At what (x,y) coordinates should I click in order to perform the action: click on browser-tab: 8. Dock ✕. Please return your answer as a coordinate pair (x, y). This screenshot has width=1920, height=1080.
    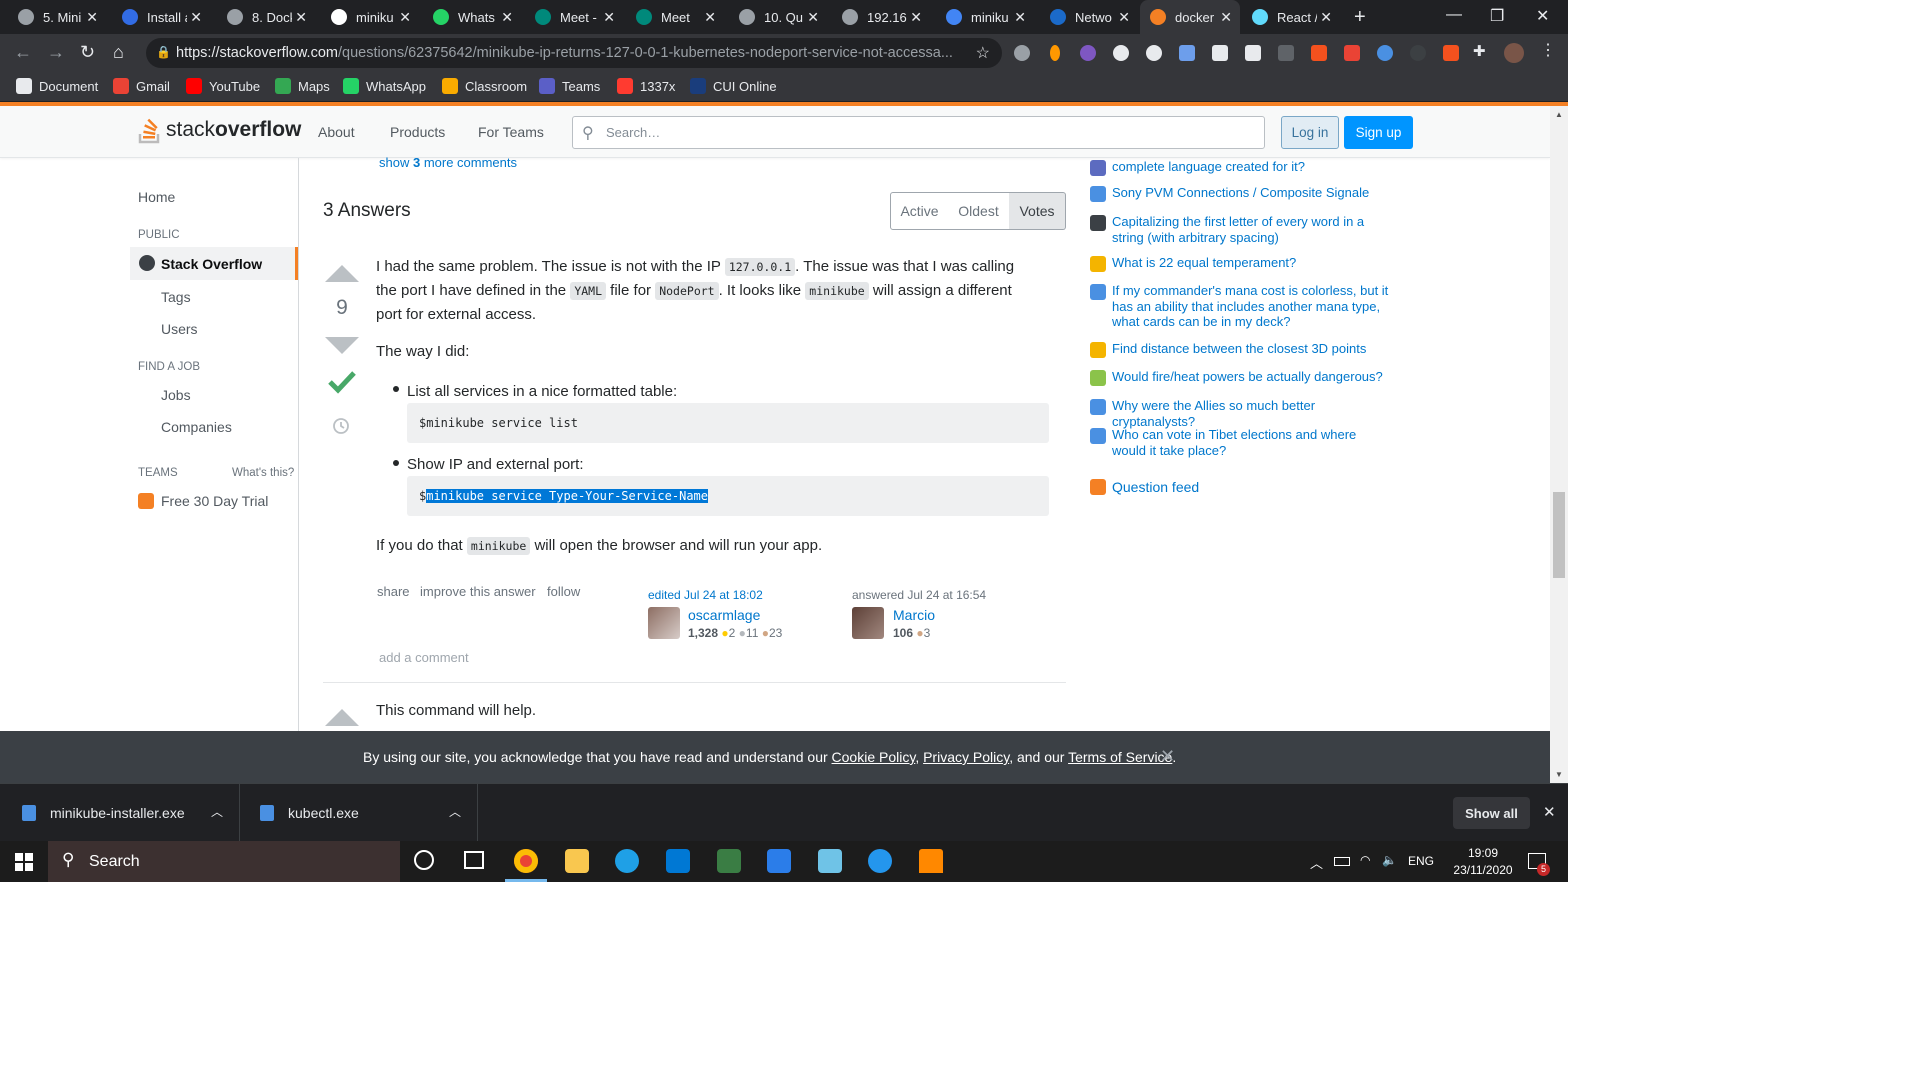
    Looking at the image, I should click on (266, 17).